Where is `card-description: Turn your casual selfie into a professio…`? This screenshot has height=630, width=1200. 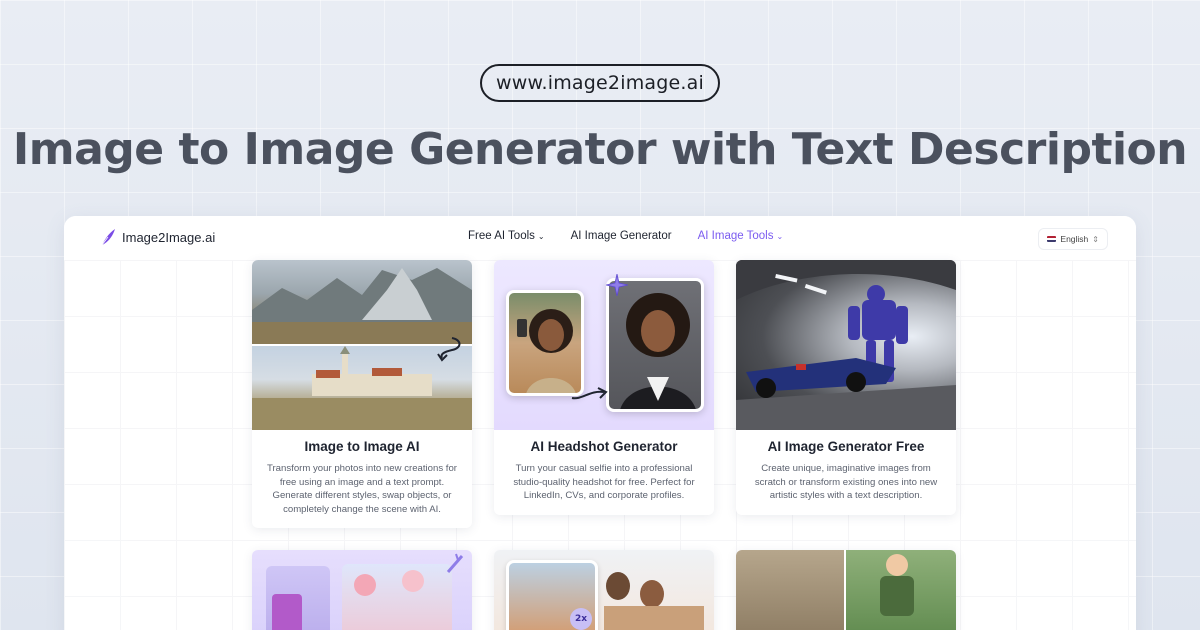 card-description: Turn your casual selfie into a professio… is located at coordinates (604, 482).